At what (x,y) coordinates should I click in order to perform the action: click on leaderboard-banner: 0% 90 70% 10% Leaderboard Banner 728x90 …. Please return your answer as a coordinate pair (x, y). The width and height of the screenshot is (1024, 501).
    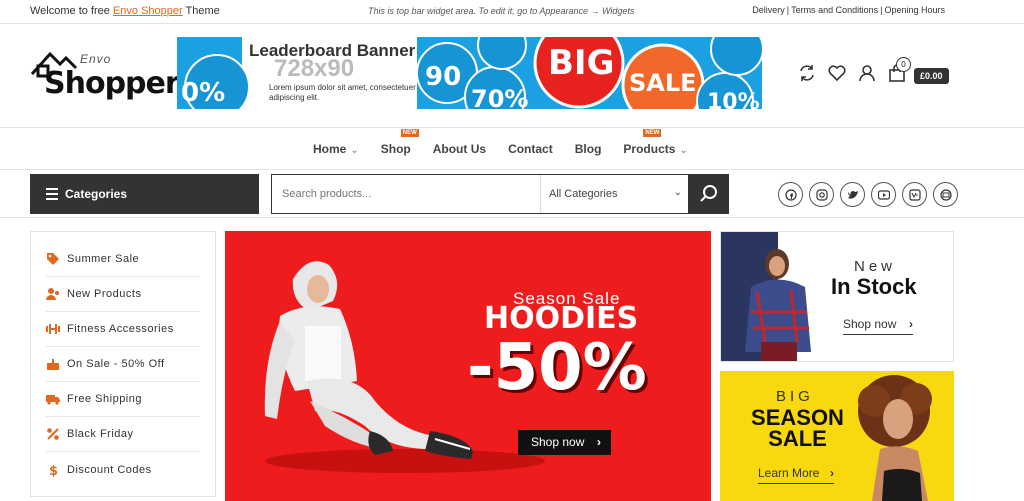
    Looking at the image, I should click on (469, 73).